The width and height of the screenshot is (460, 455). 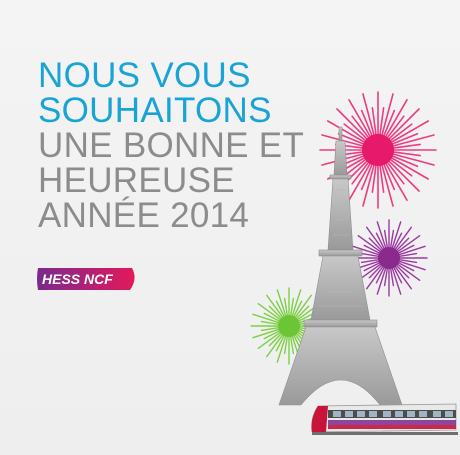 What do you see at coordinates (384, 419) in the screenshot?
I see `train-icon` at bounding box center [384, 419].